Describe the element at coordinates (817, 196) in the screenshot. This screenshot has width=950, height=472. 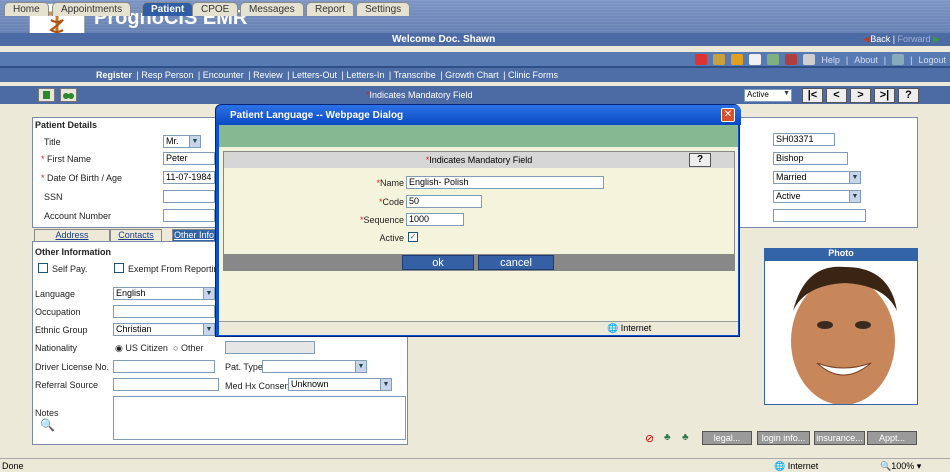
I see `patient-status-select: Active ▼` at that location.